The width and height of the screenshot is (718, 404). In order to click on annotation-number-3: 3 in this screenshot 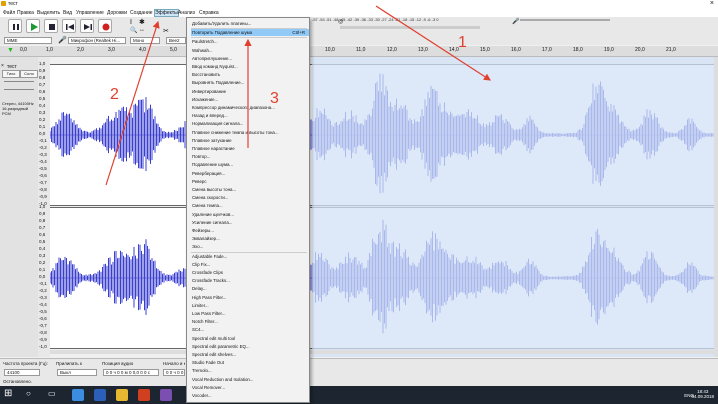, I will do `click(274, 98)`.